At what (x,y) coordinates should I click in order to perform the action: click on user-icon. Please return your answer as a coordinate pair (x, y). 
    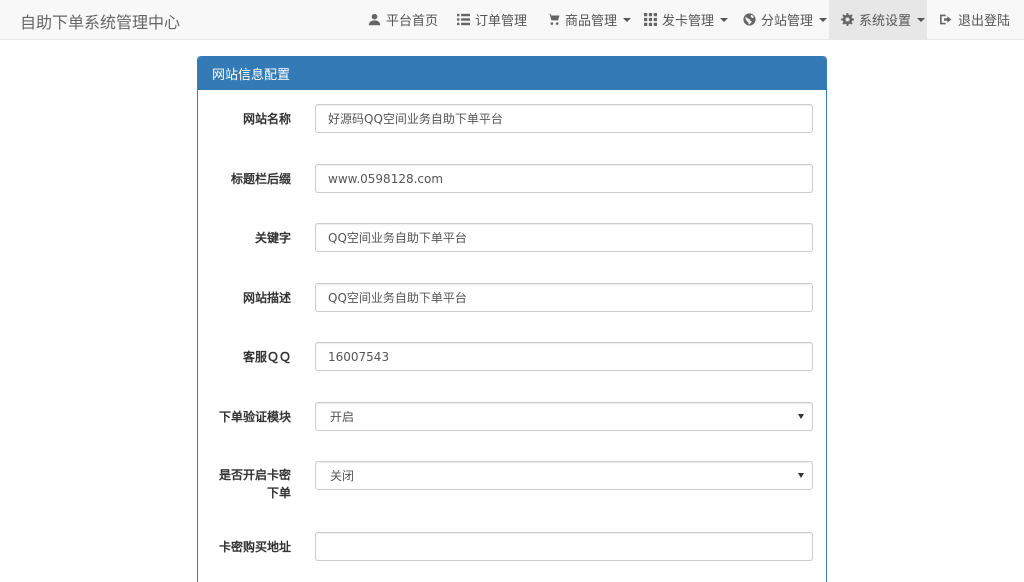
    Looking at the image, I should click on (374, 19).